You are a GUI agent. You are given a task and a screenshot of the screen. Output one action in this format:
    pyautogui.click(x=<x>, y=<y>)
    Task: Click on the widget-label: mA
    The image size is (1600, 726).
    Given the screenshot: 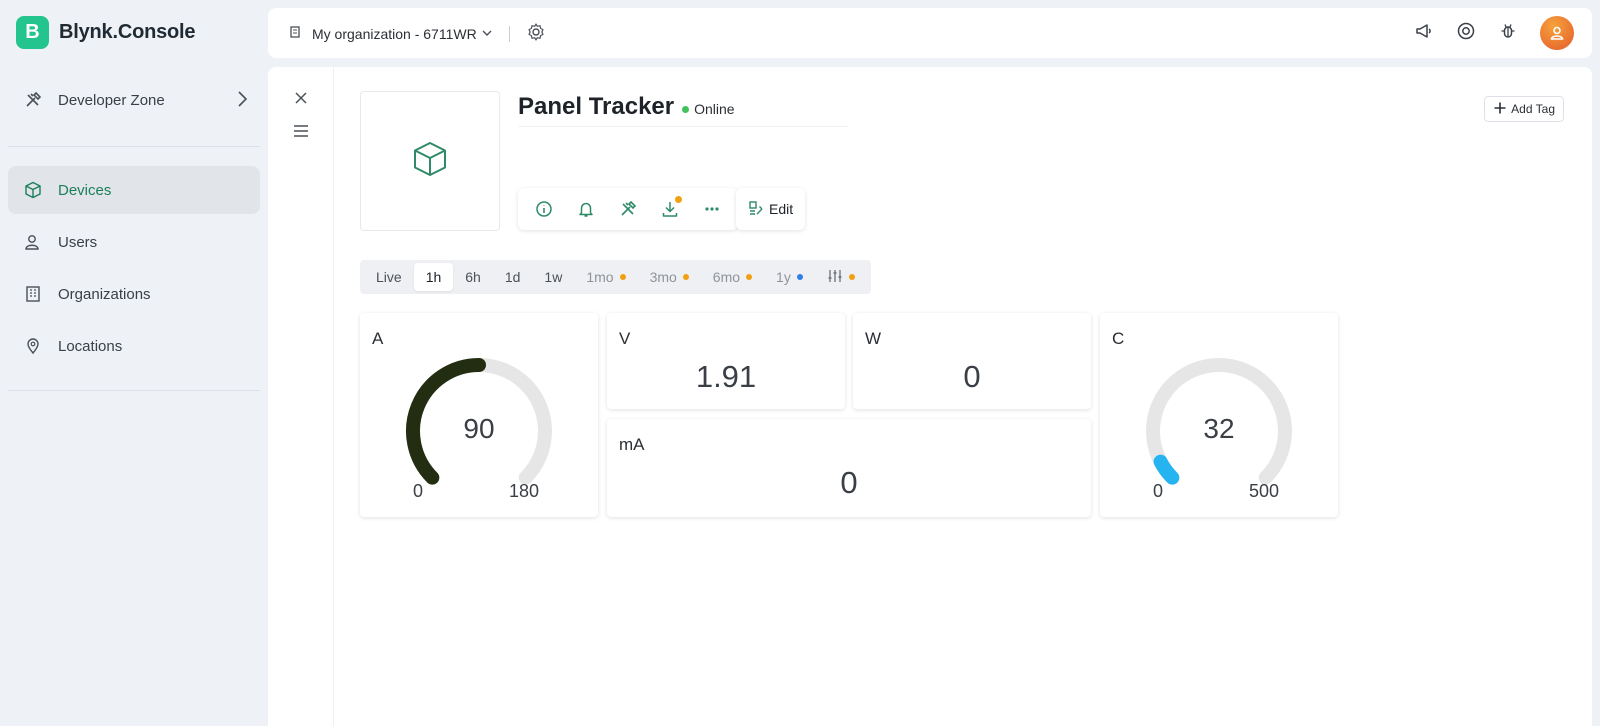 What is the action you would take?
    pyautogui.click(x=632, y=444)
    